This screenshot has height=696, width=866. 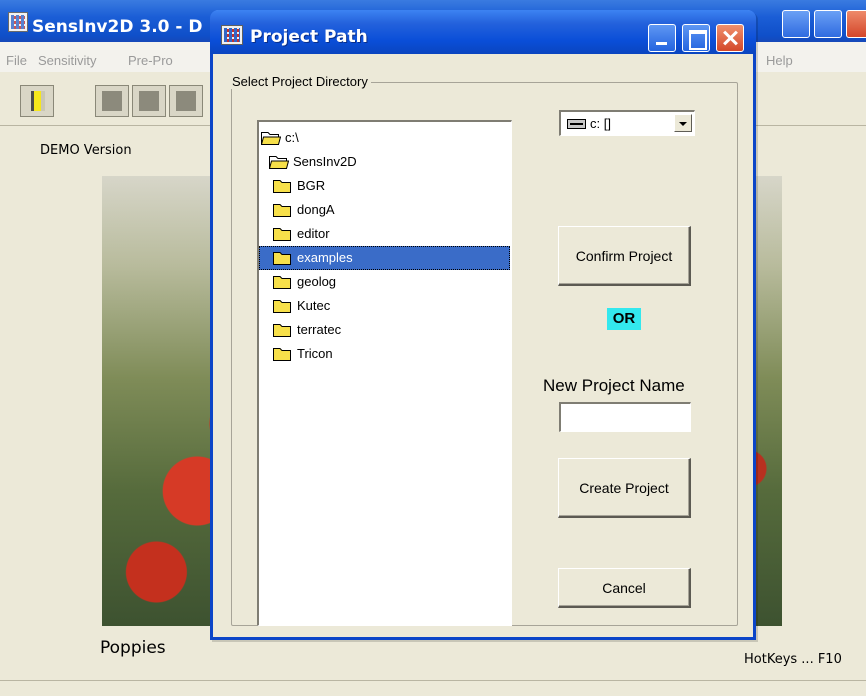 What do you see at coordinates (67, 60) in the screenshot?
I see `menu-sensitivity: Sensitivity` at bounding box center [67, 60].